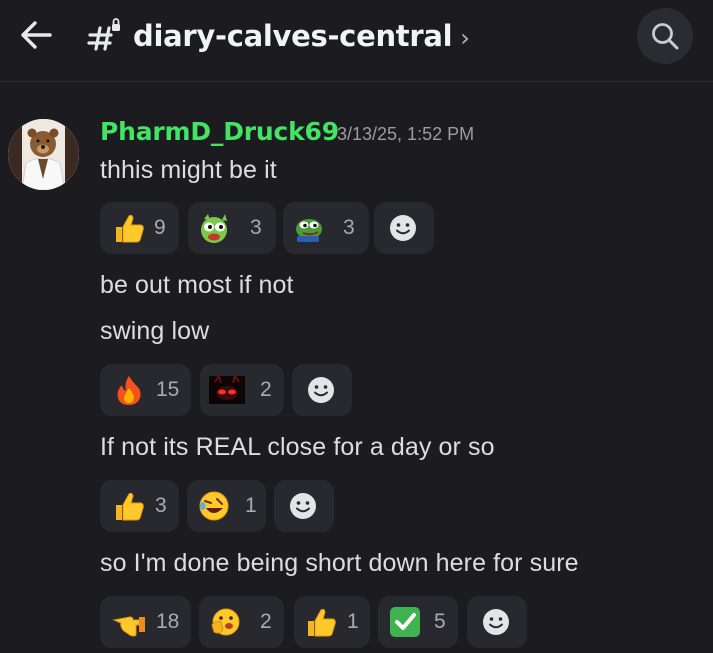  What do you see at coordinates (188, 170) in the screenshot?
I see `message-line: thhis might be it` at bounding box center [188, 170].